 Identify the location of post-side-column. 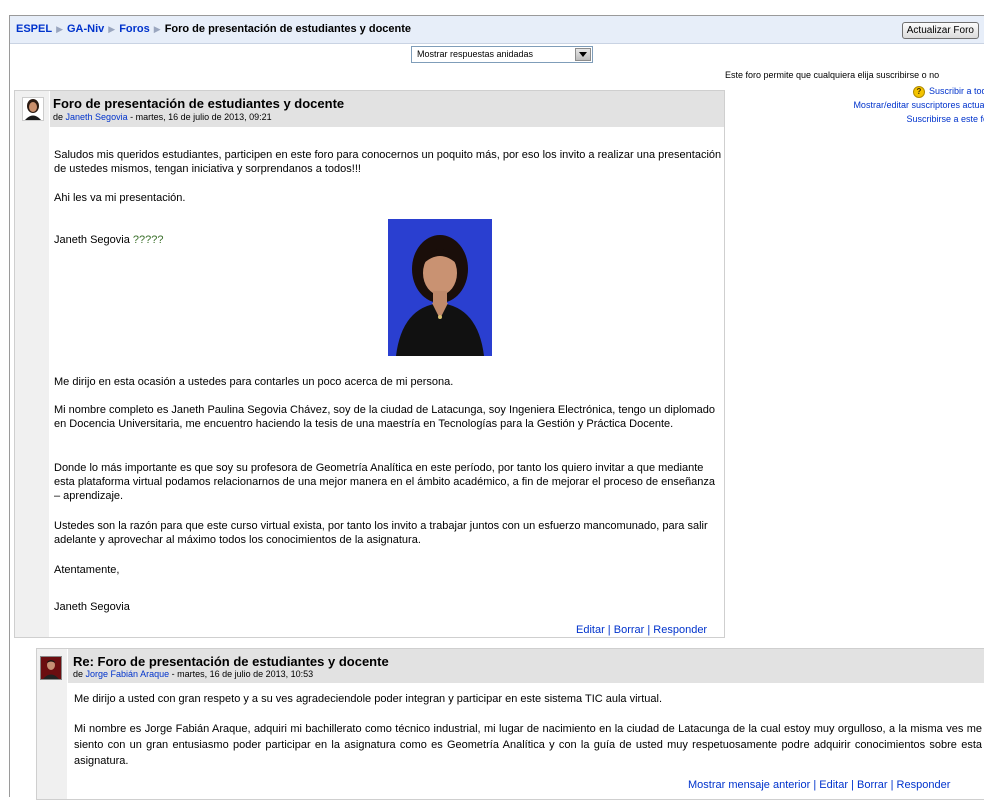
(32, 364).